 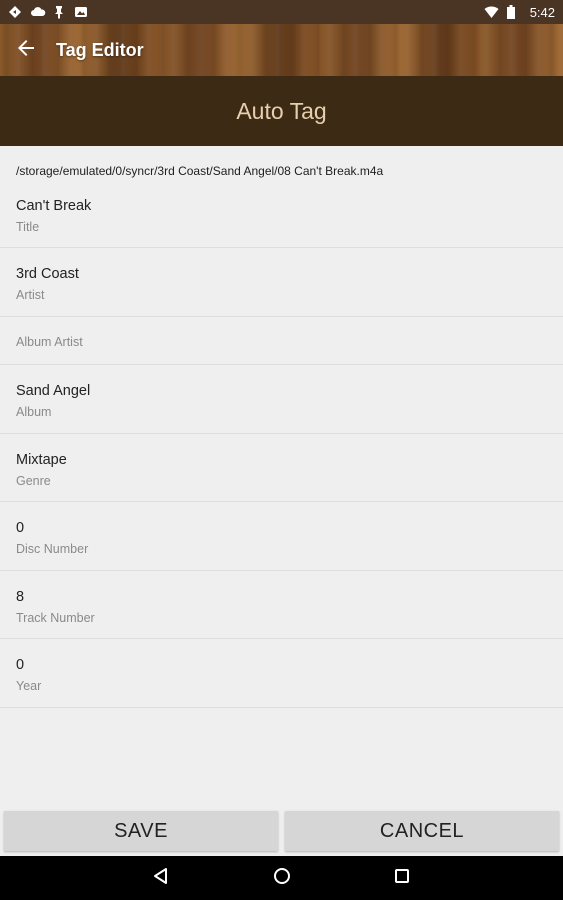 What do you see at coordinates (33, 481) in the screenshot?
I see `genre-label: Genre` at bounding box center [33, 481].